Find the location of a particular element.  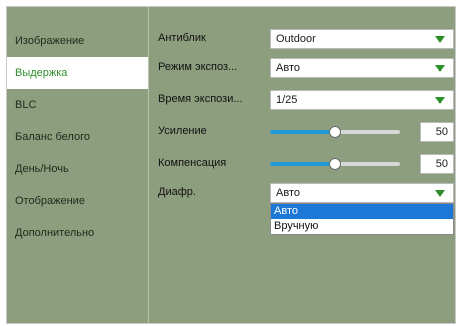

antiflicker-value: Outdoor is located at coordinates (296, 39).